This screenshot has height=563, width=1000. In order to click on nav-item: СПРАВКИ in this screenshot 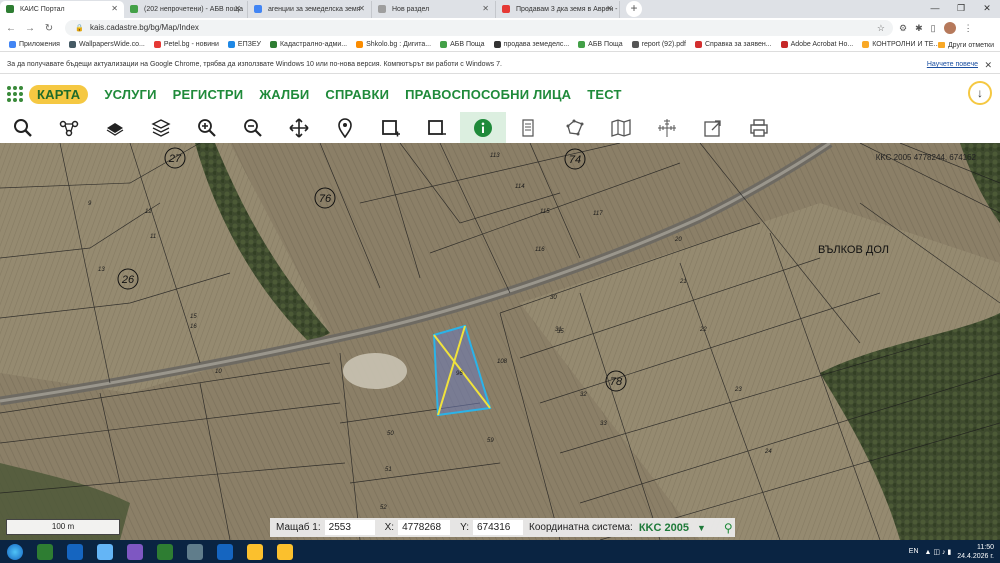, I will do `click(357, 94)`.